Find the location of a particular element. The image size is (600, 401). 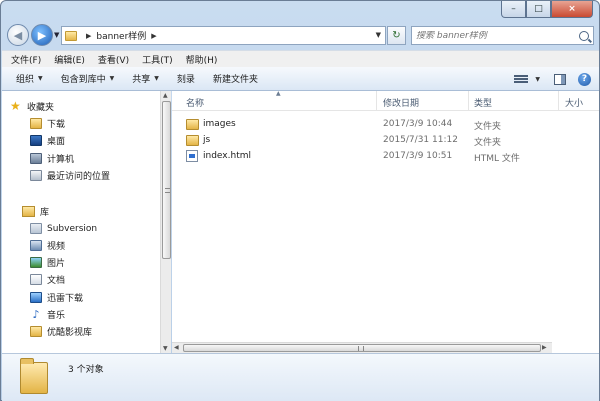

nav-favorites: ★ 收藏夹 is located at coordinates (32, 106).